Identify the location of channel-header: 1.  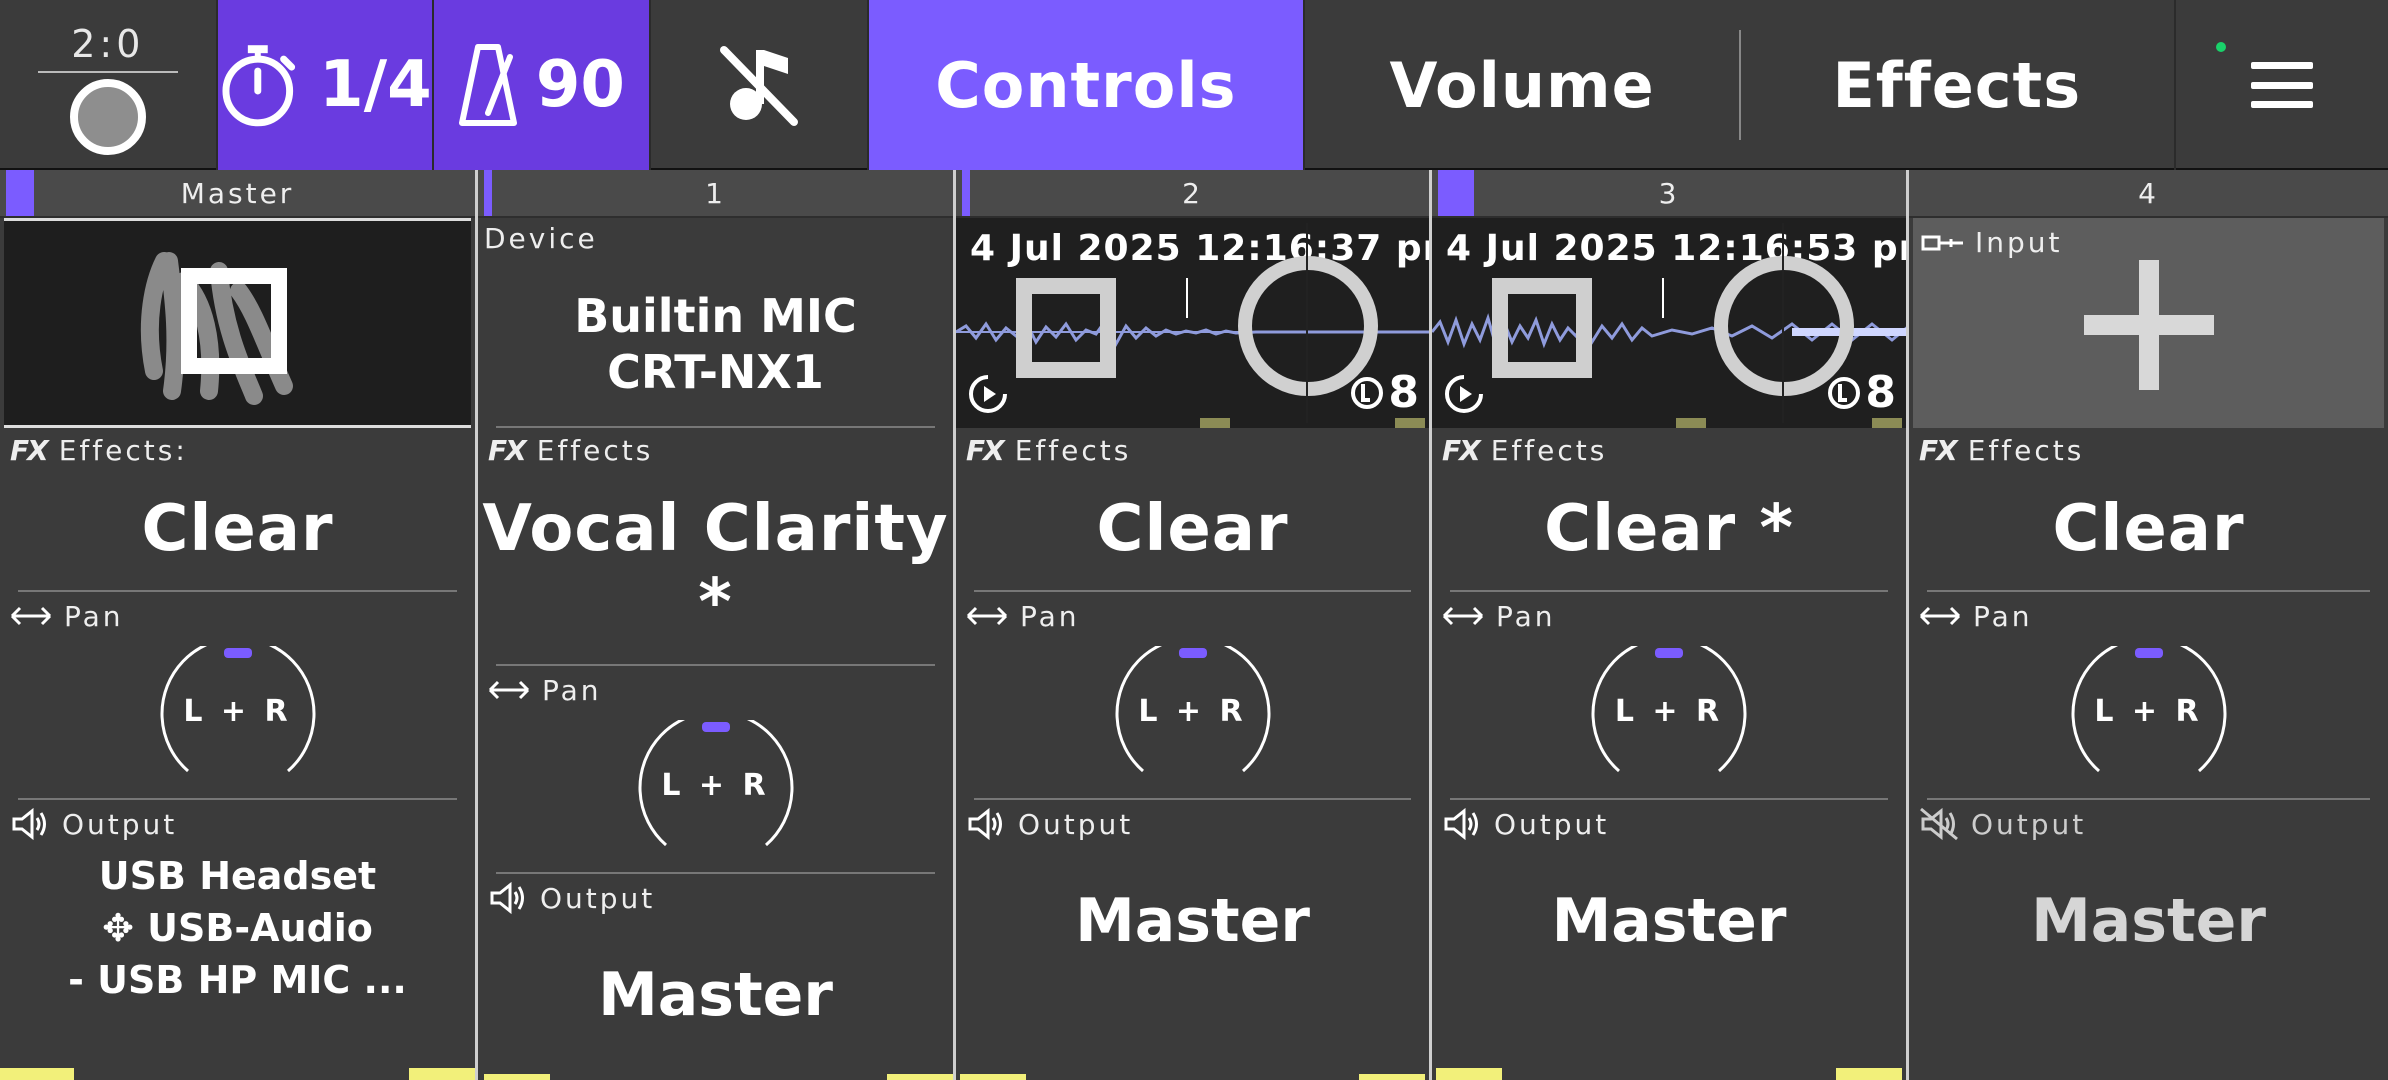
(715, 194).